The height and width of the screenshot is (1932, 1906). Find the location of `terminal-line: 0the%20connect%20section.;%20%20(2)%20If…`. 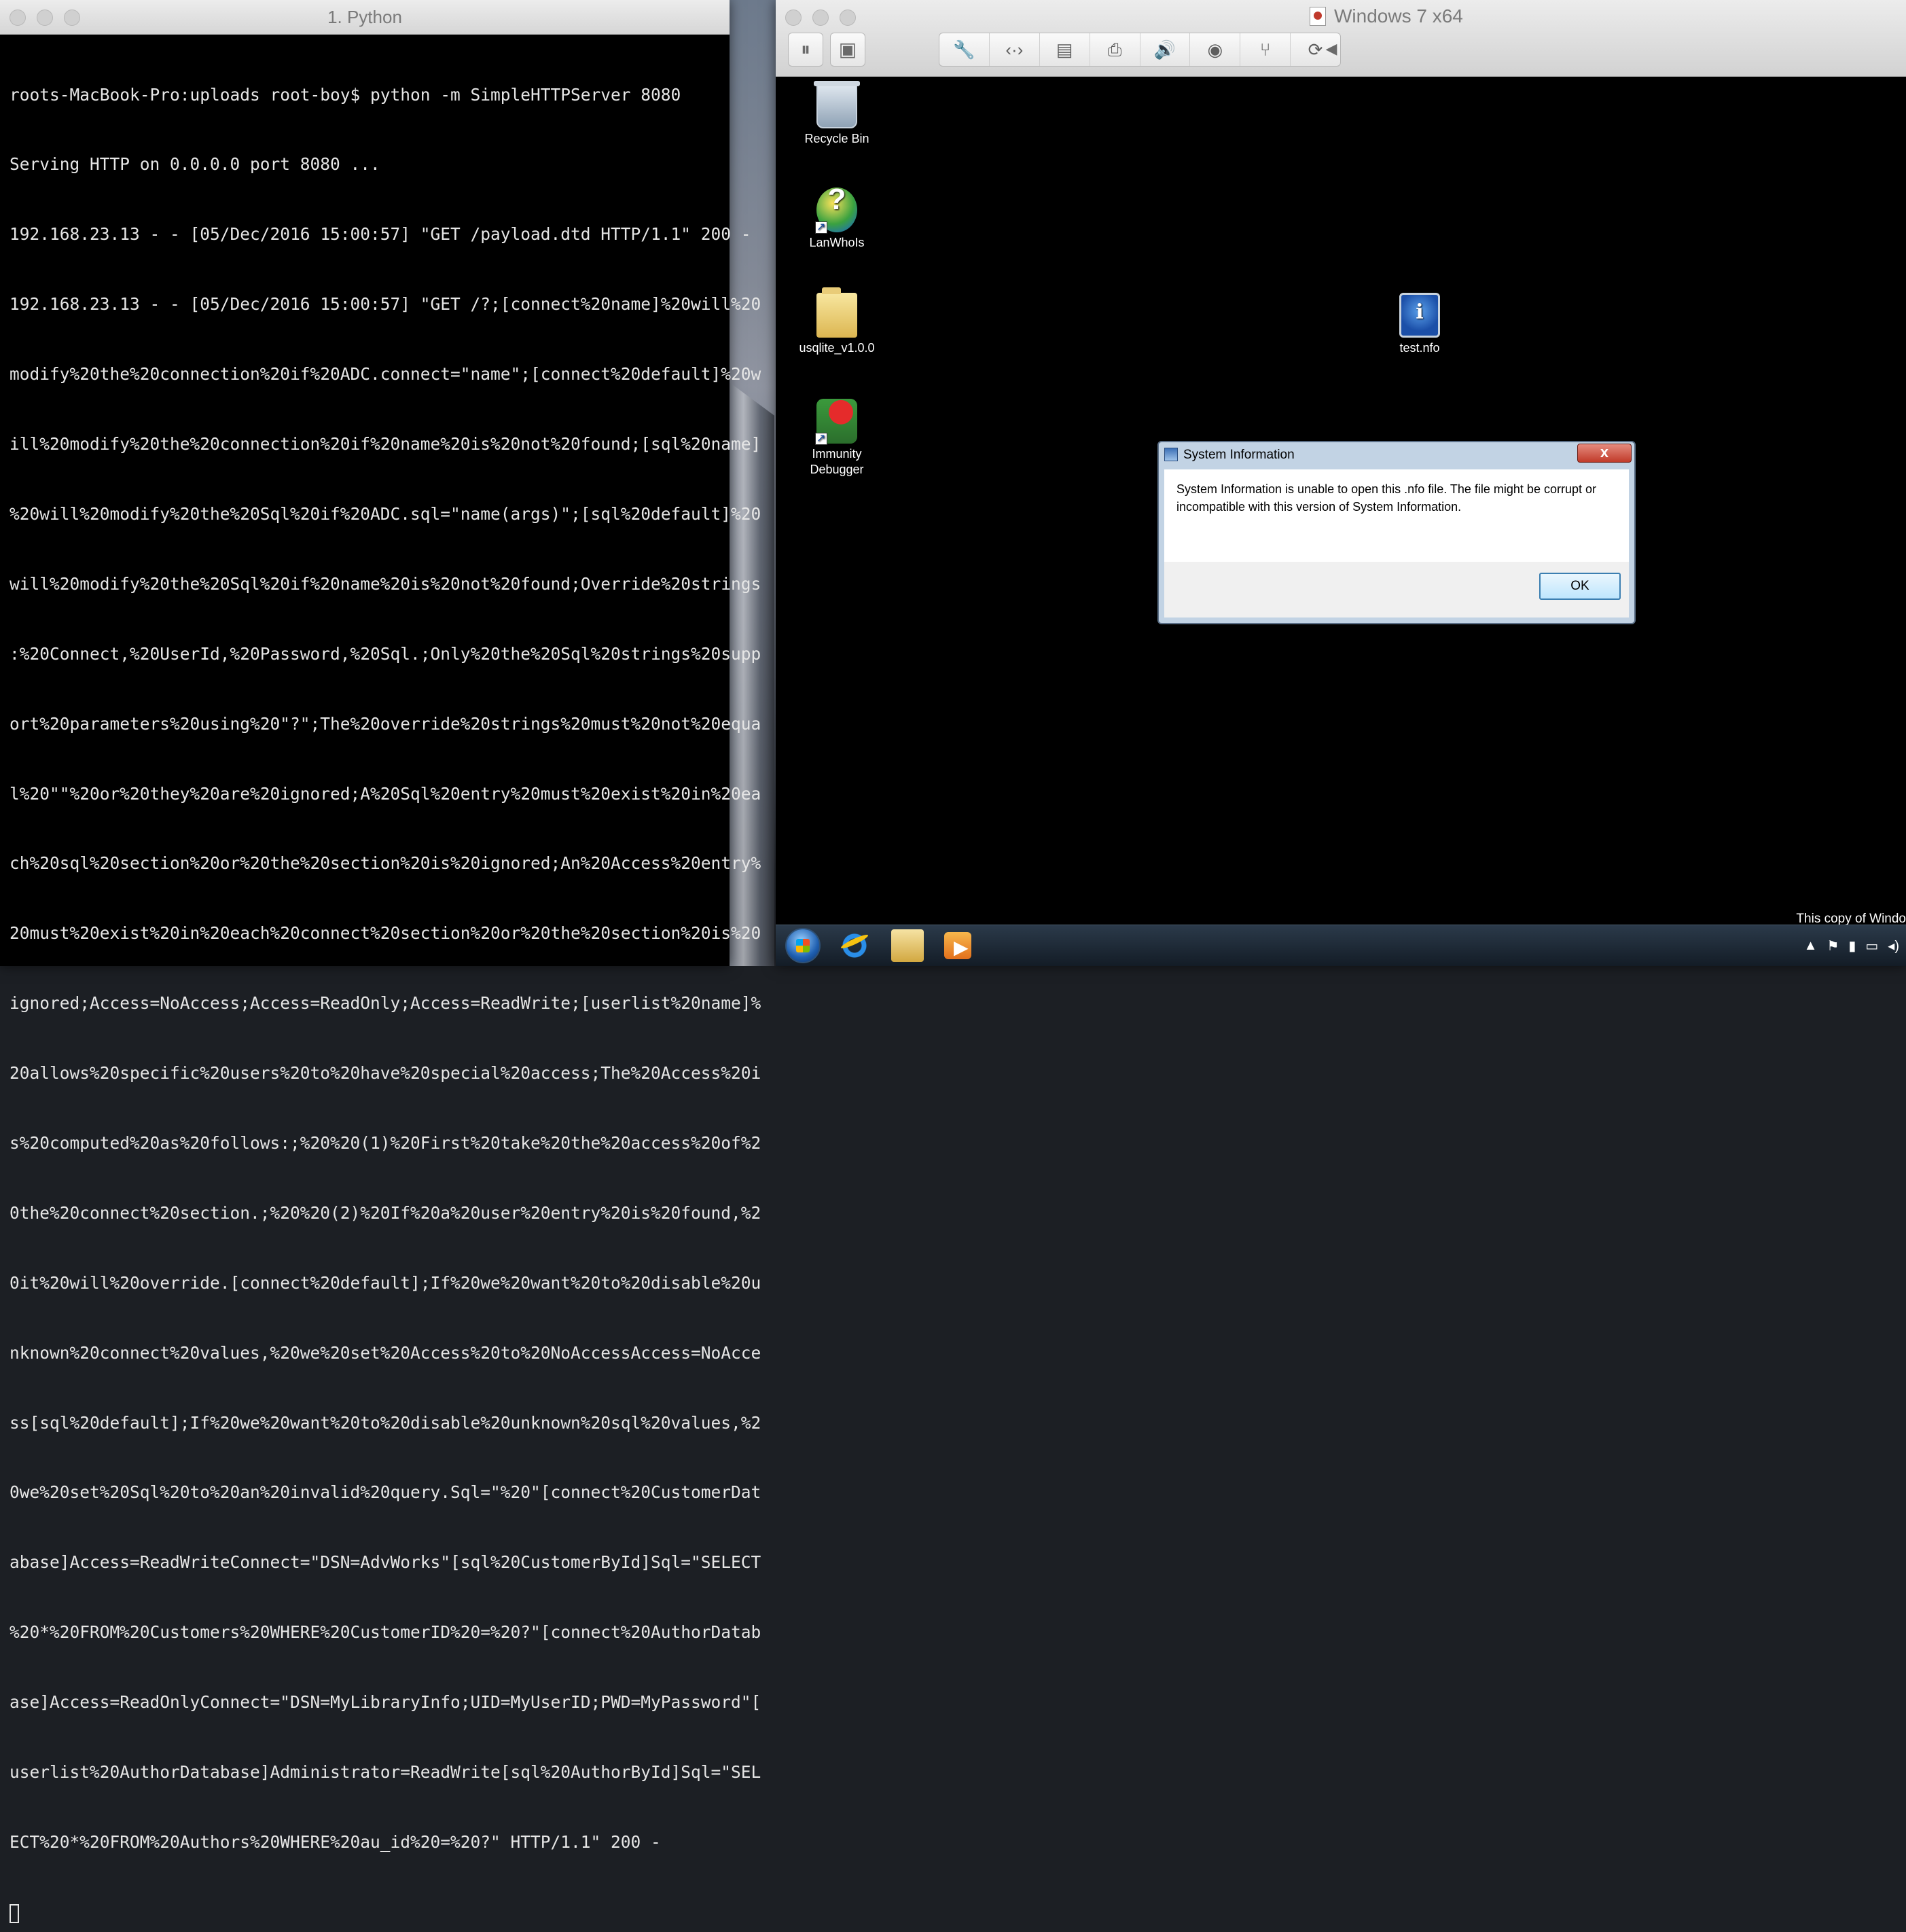

terminal-line: 0the%20connect%20section.;%20%20(2)%20If… is located at coordinates (385, 1212).